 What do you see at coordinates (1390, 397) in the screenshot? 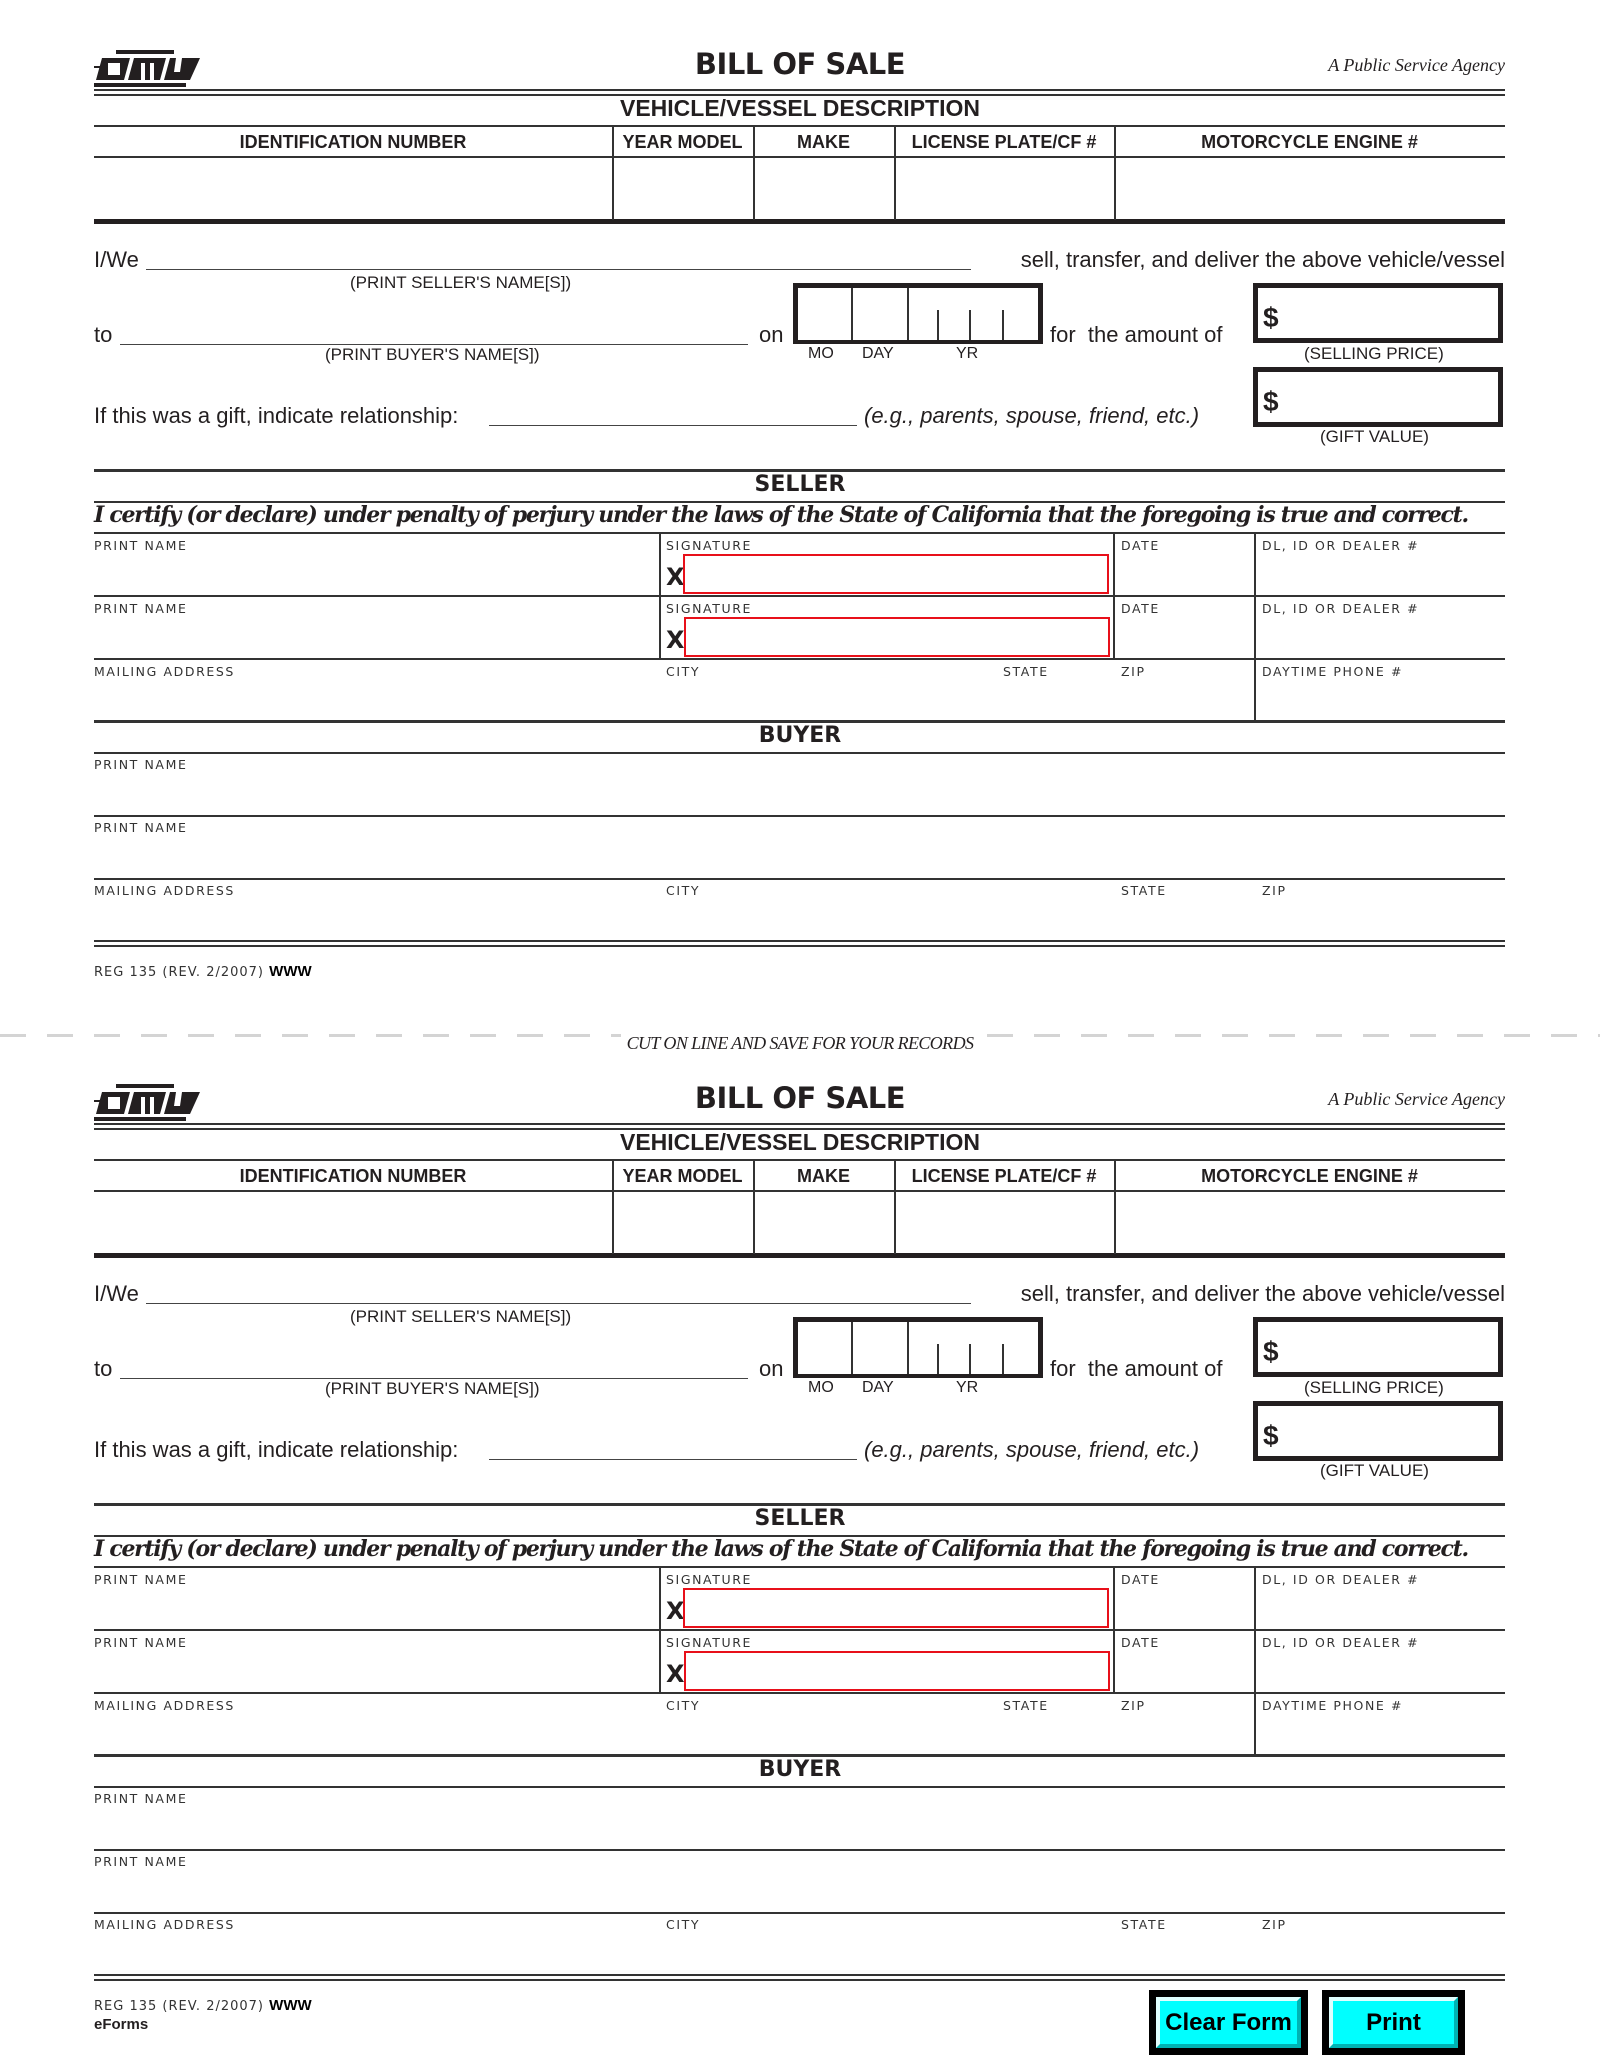
I see `gift-value-input` at bounding box center [1390, 397].